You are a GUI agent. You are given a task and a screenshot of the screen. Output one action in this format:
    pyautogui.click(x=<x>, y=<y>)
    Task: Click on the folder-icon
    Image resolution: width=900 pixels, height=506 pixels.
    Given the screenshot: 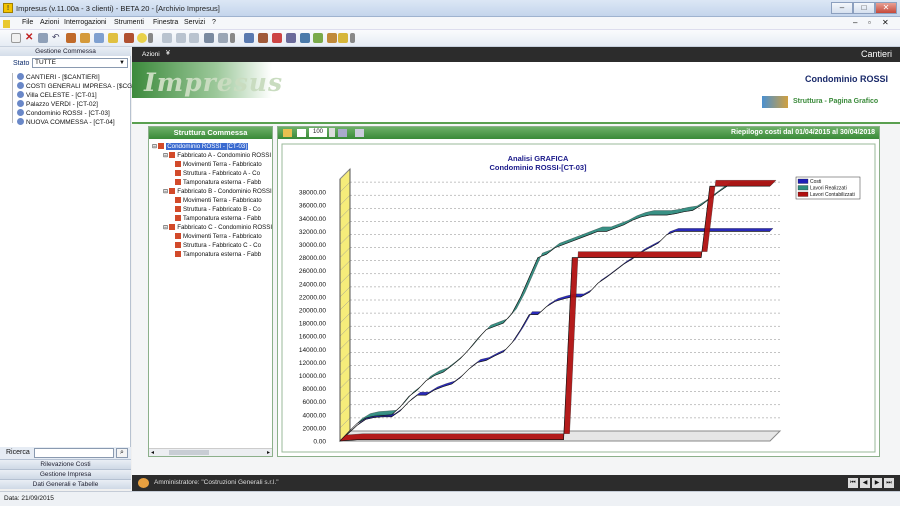 What is the action you would take?
    pyautogui.click(x=113, y=38)
    